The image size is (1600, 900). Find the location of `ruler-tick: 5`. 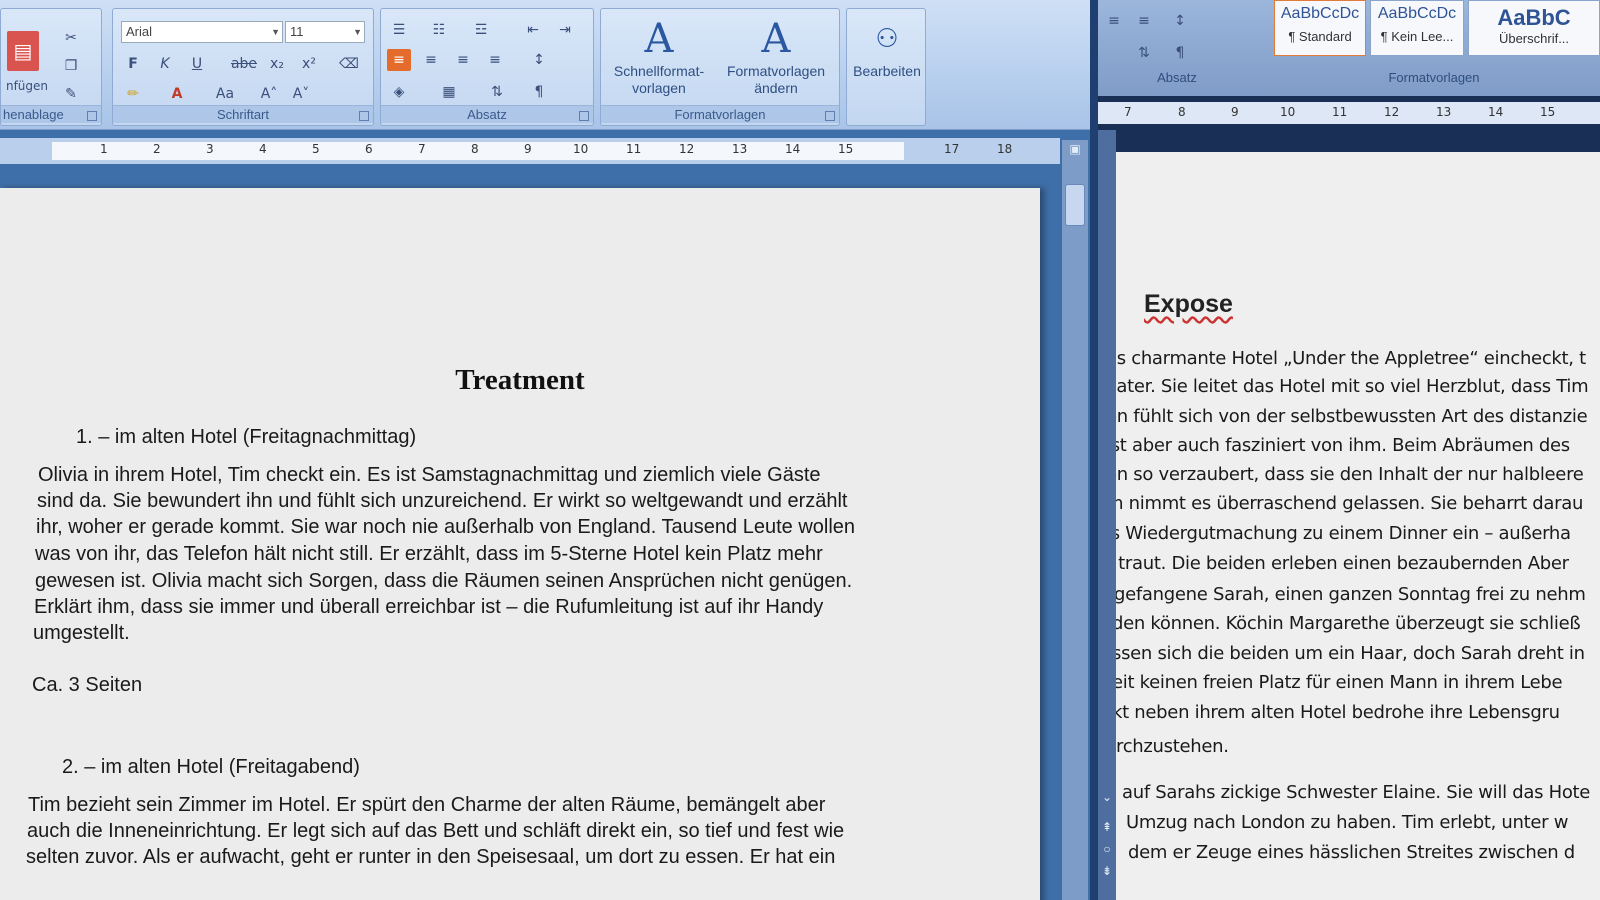

ruler-tick: 5 is located at coordinates (316, 149).